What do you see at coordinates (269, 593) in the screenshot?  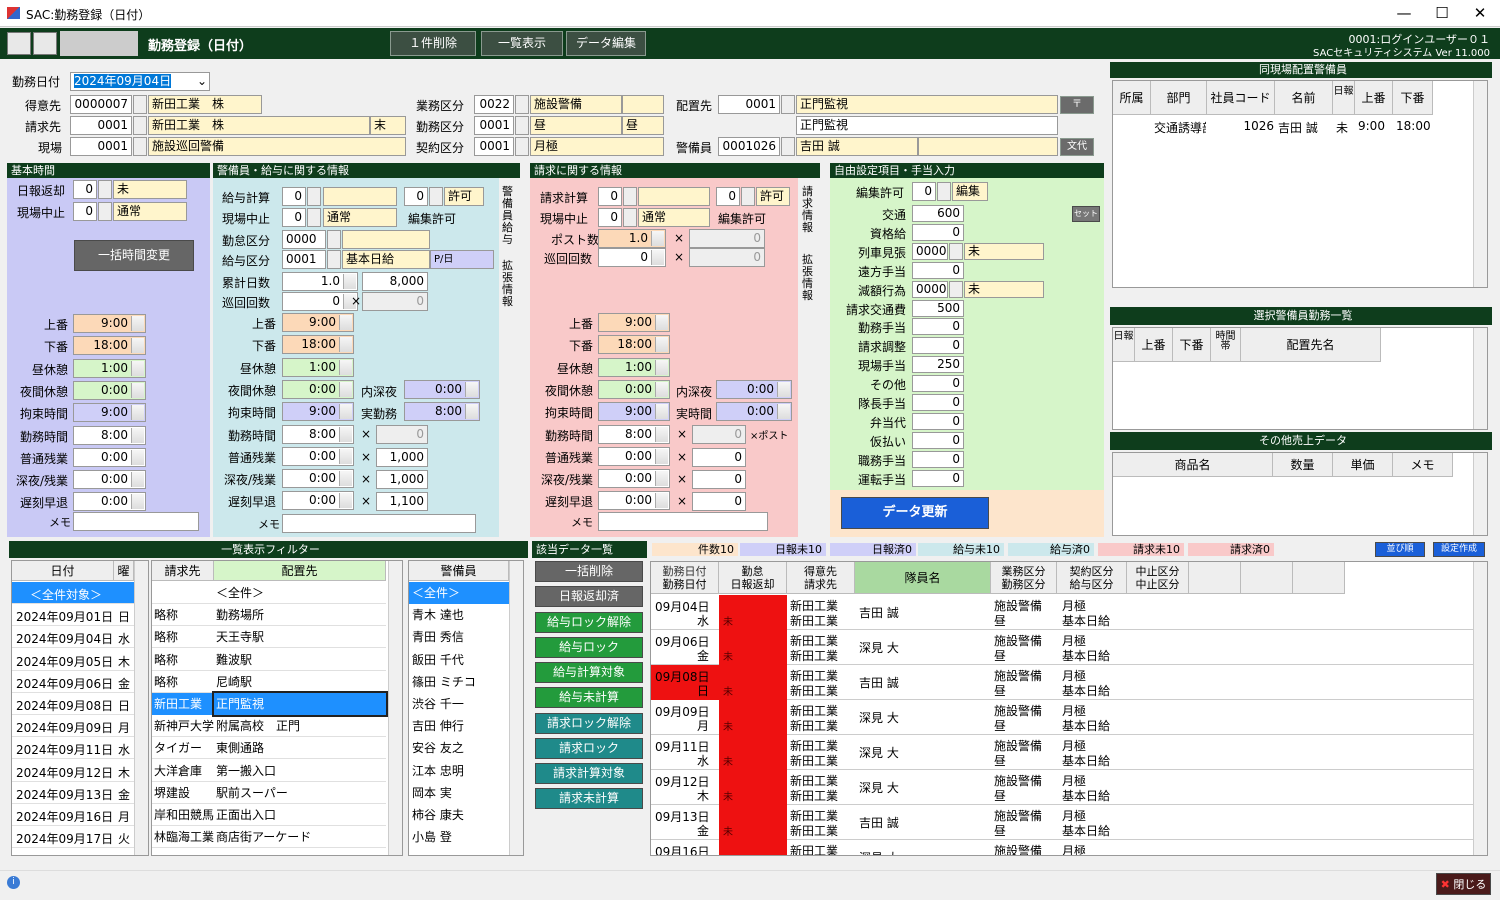 I see `post-list-item: ＜全件＞` at bounding box center [269, 593].